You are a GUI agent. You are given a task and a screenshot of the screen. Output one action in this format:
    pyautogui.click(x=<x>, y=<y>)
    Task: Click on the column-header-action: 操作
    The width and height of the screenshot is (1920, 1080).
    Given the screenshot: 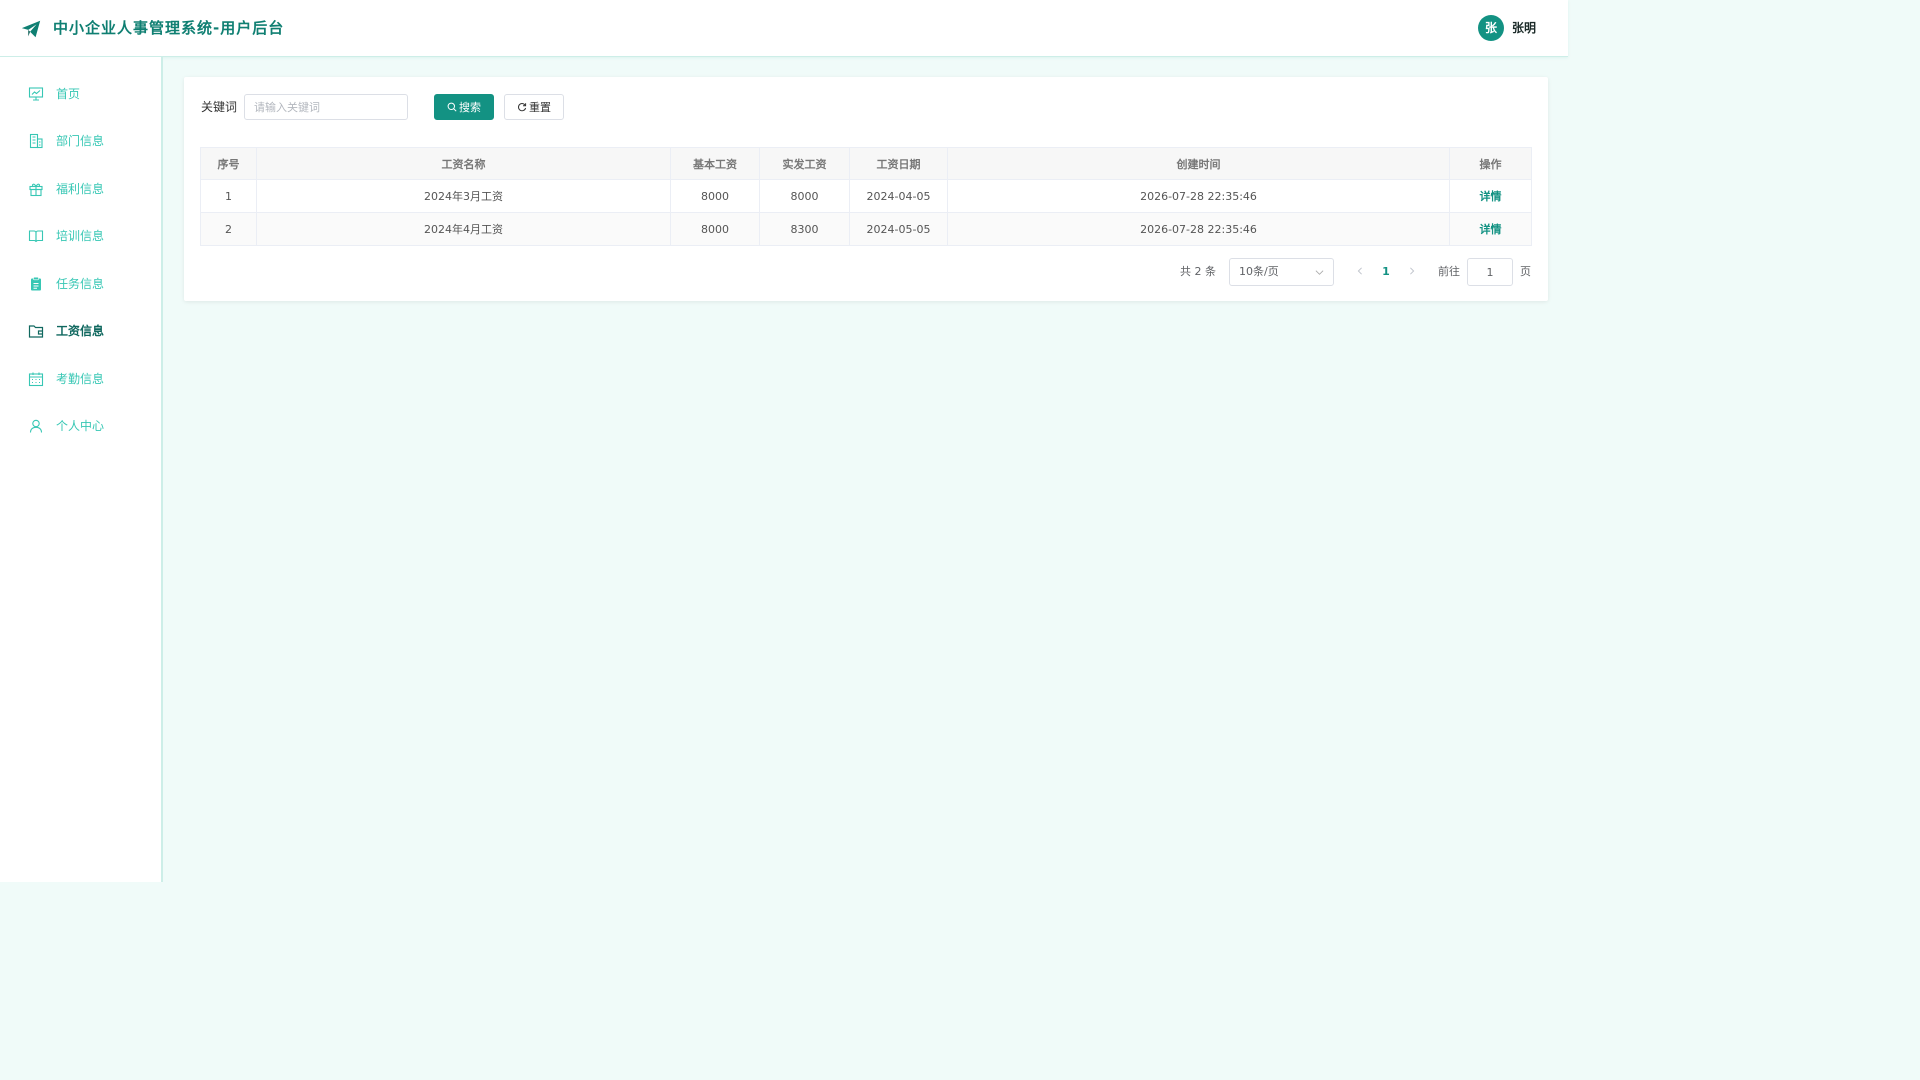 What is the action you would take?
    pyautogui.click(x=1490, y=163)
    